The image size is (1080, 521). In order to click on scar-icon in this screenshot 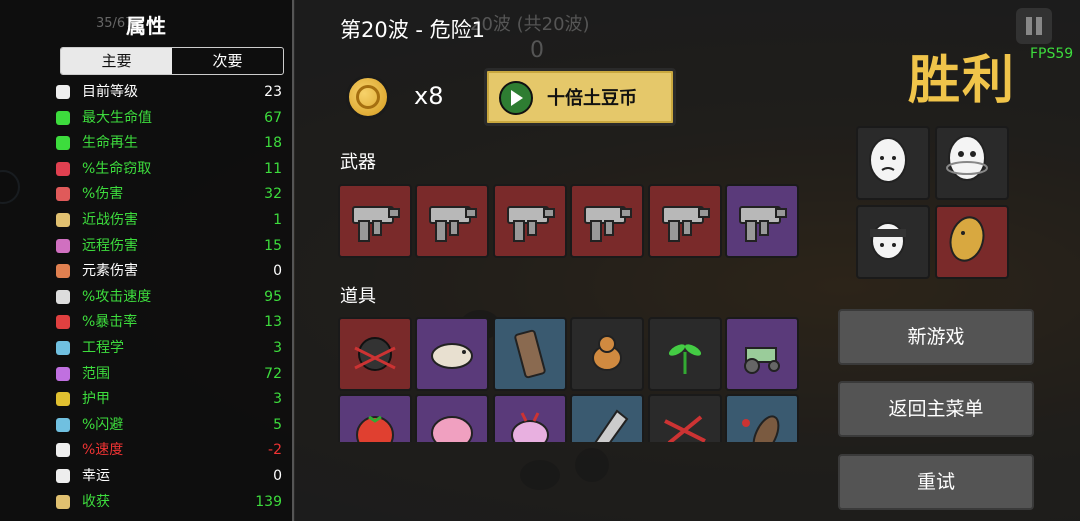, I will do `click(684, 428)`.